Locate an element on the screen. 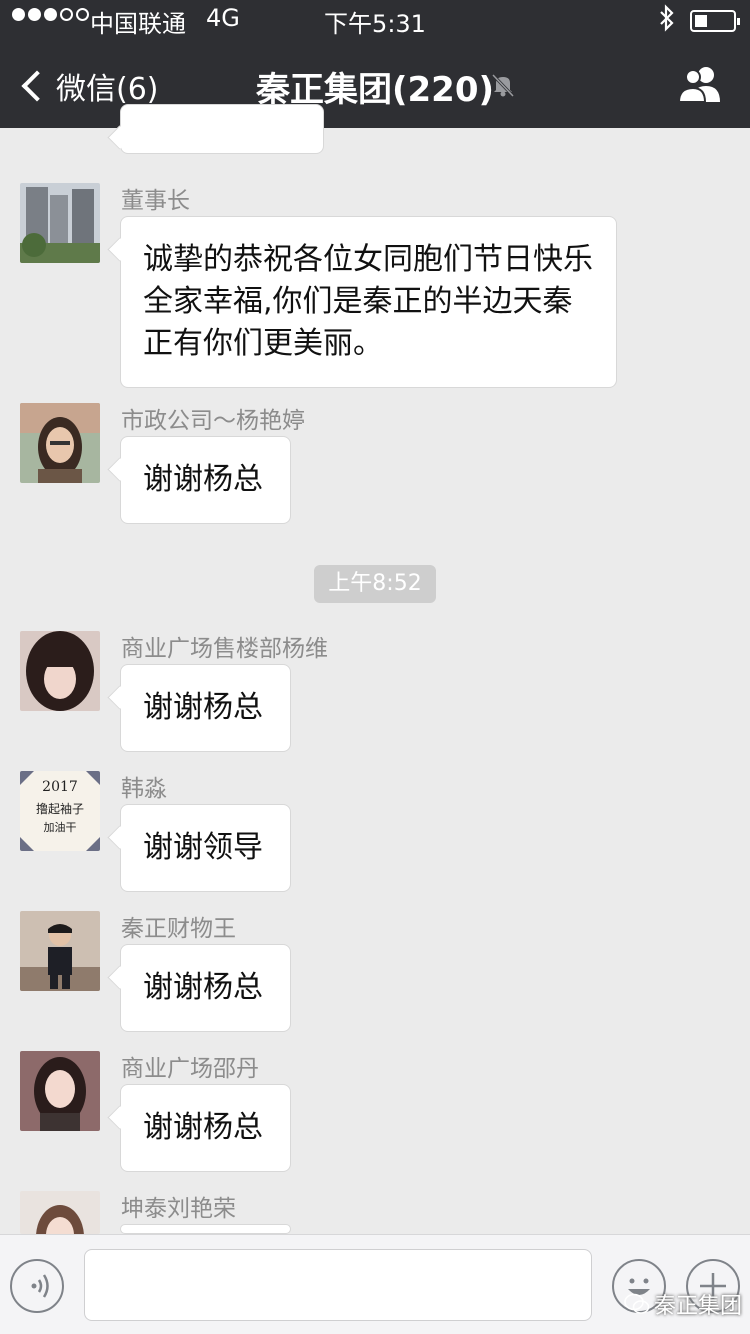 The width and height of the screenshot is (750, 1334). sender-name: 商业广场邵丹 is located at coordinates (190, 1069).